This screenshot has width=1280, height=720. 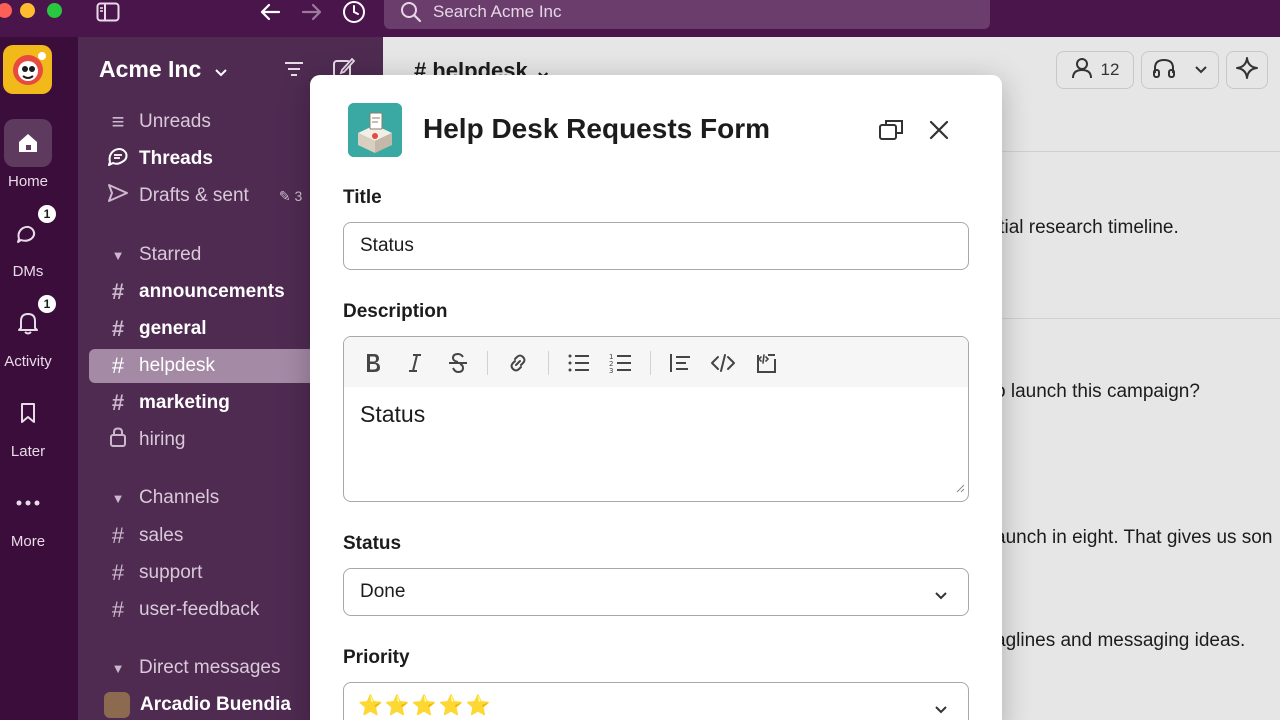 What do you see at coordinates (387, 245) in the screenshot?
I see `title-input-value: Status` at bounding box center [387, 245].